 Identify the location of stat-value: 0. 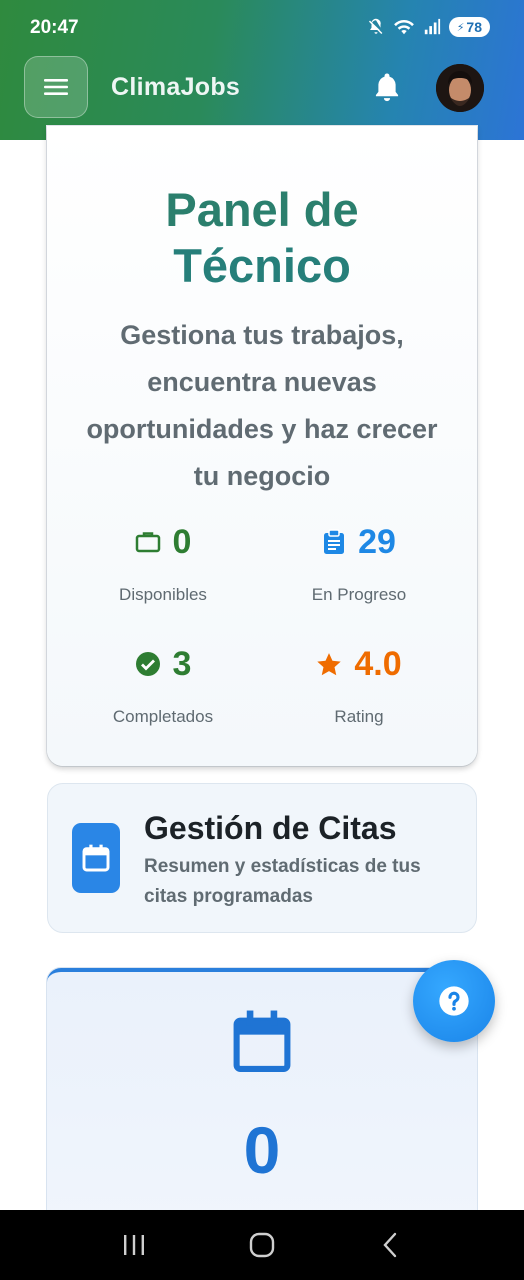
(182, 541).